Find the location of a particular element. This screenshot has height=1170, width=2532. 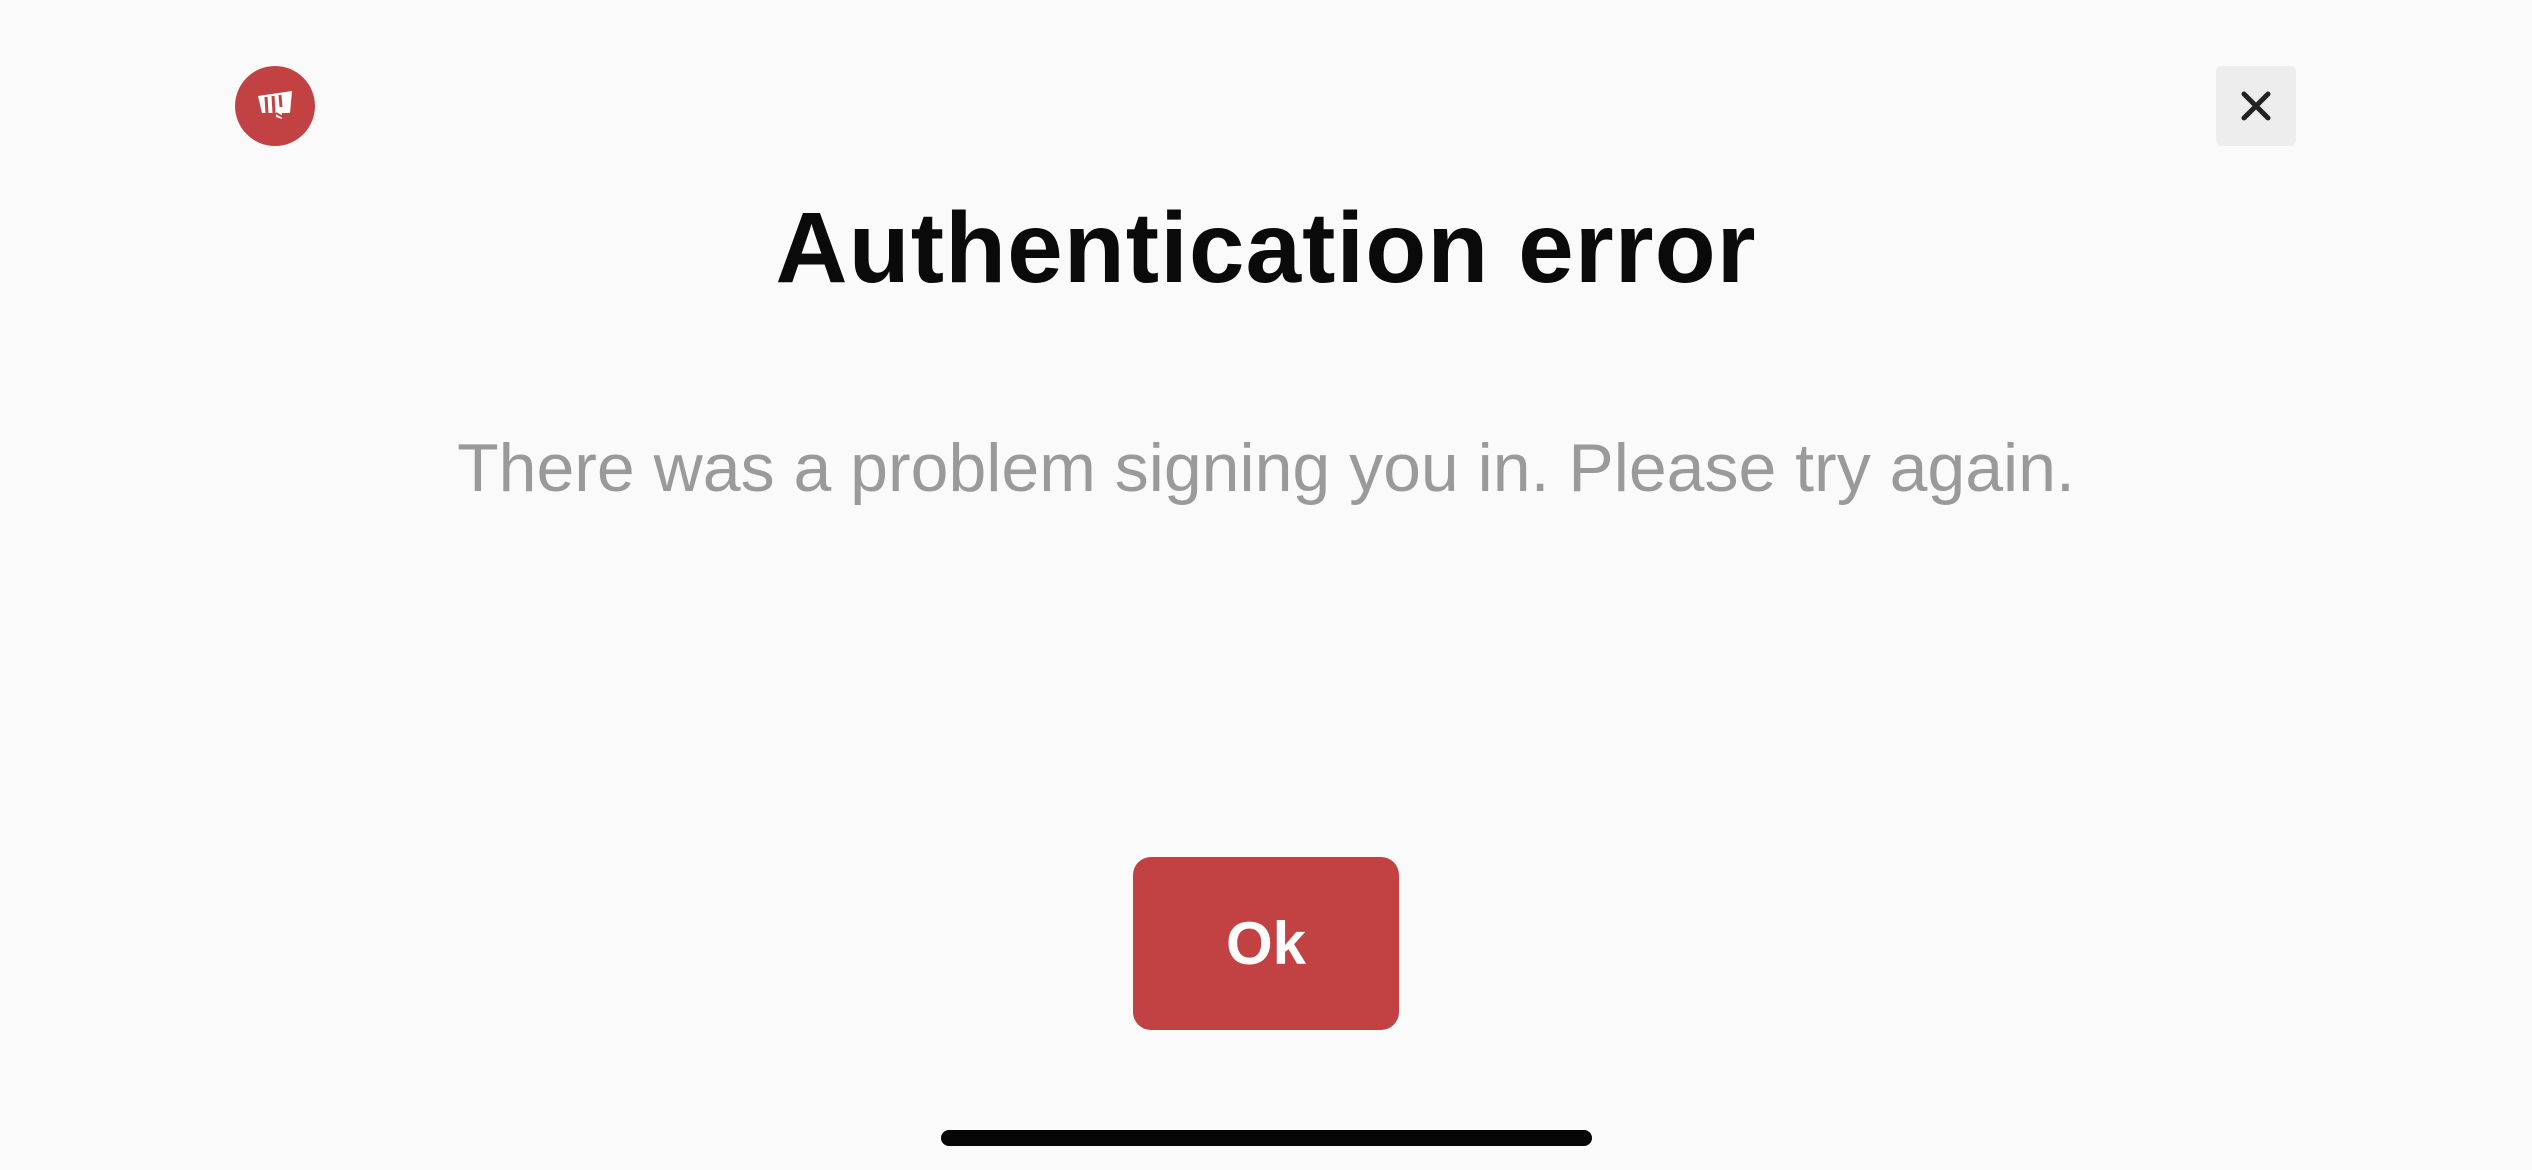

riot-fist-icon is located at coordinates (275, 106).